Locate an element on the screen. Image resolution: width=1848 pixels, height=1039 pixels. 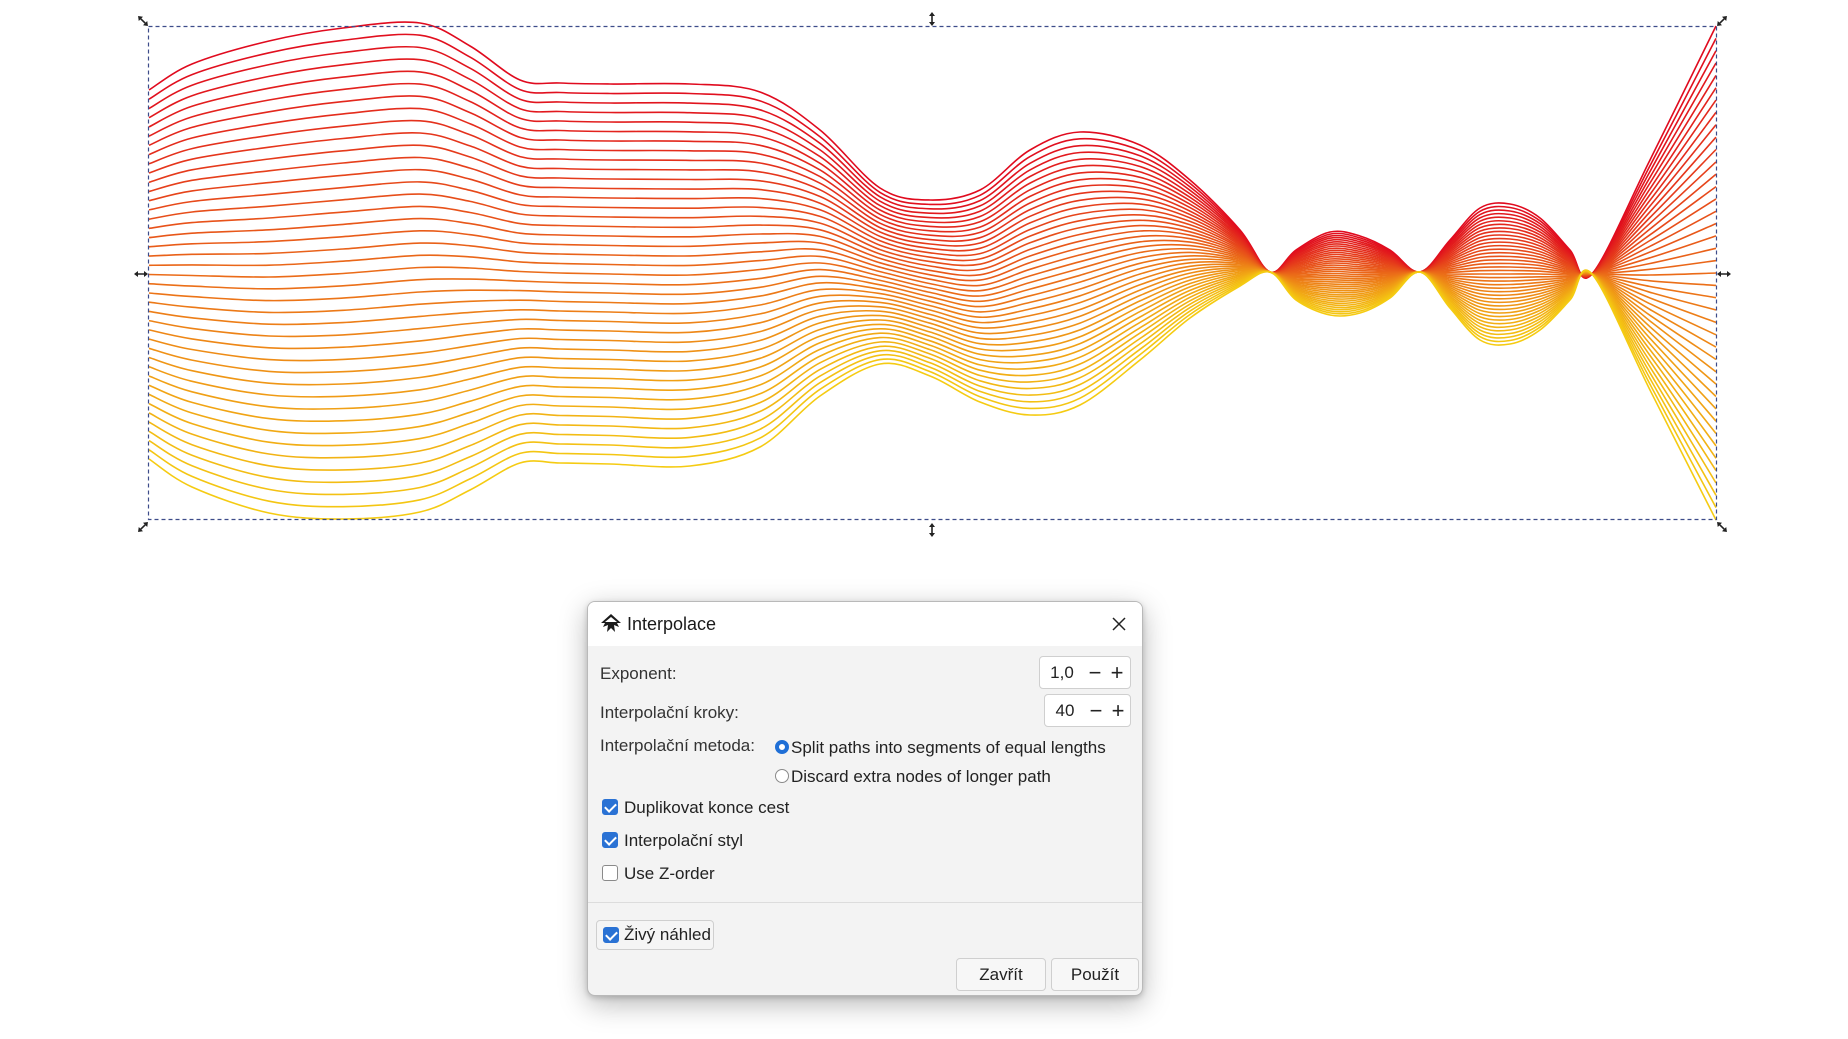
checkbox-interpolate-style-label: Interpolační styl is located at coordinates (683, 841).